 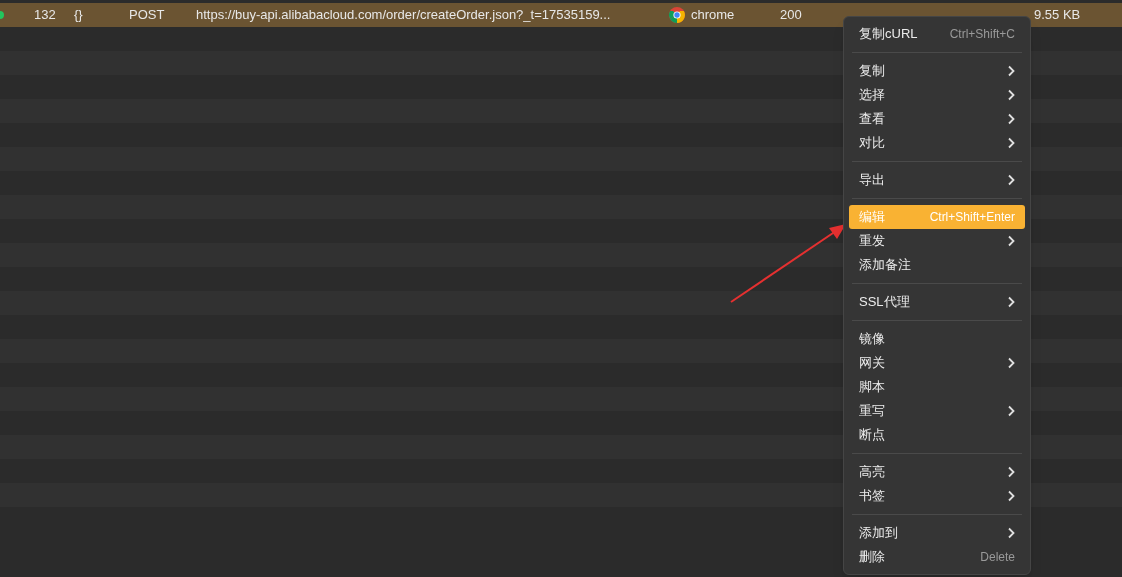 What do you see at coordinates (937, 180) in the screenshot?
I see `menu-item: 导出` at bounding box center [937, 180].